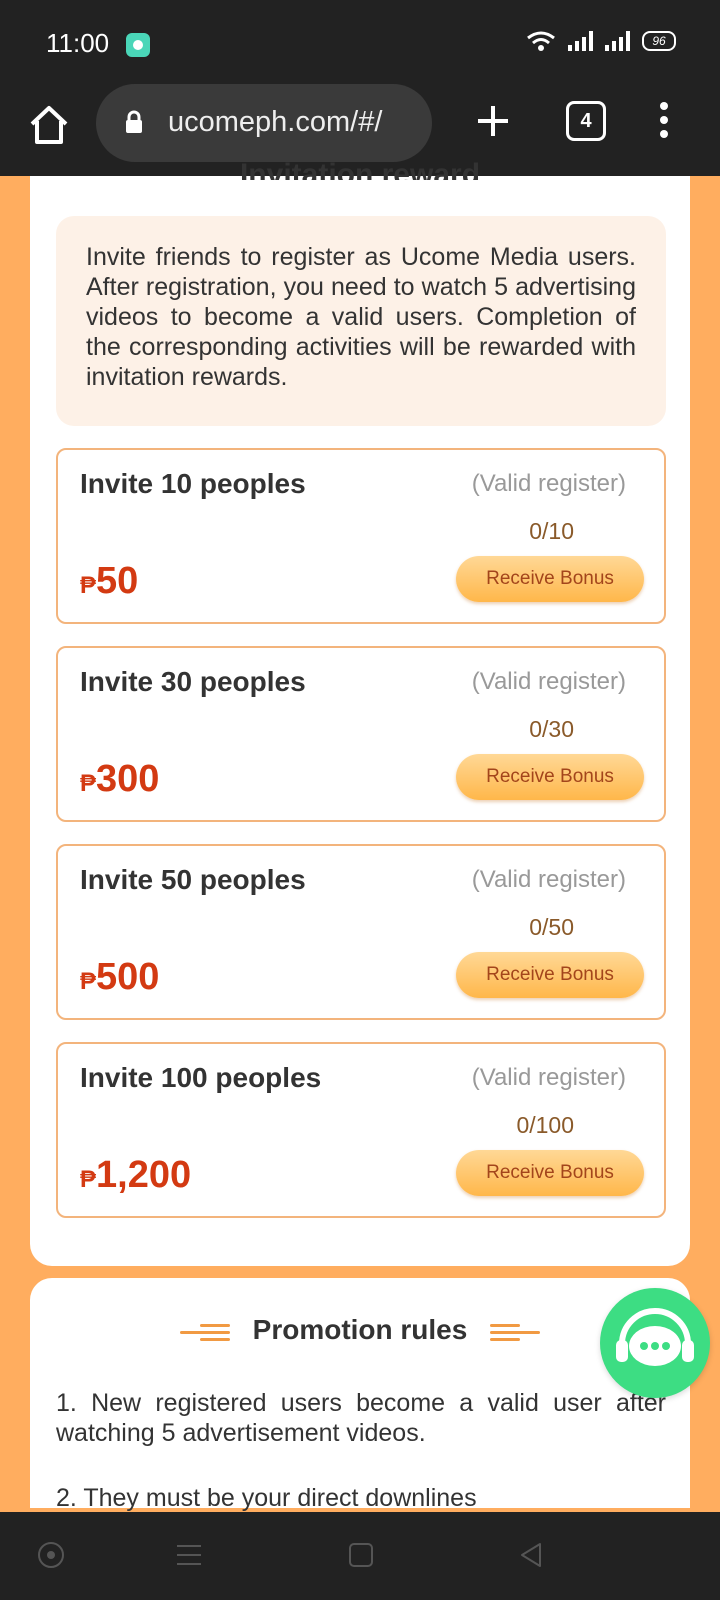 Image resolution: width=720 pixels, height=1600 pixels. I want to click on reward-progress: 0/10, so click(551, 531).